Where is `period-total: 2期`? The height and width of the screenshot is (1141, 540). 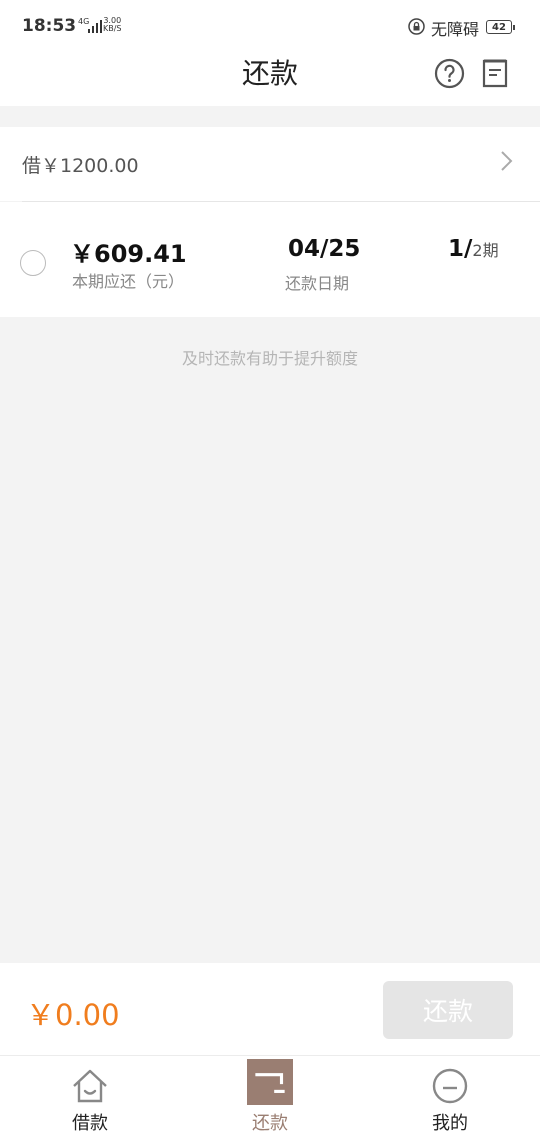 period-total: 2期 is located at coordinates (485, 250).